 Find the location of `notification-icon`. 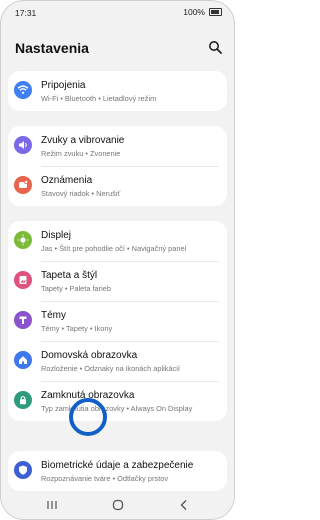

notification-icon is located at coordinates (23, 185).